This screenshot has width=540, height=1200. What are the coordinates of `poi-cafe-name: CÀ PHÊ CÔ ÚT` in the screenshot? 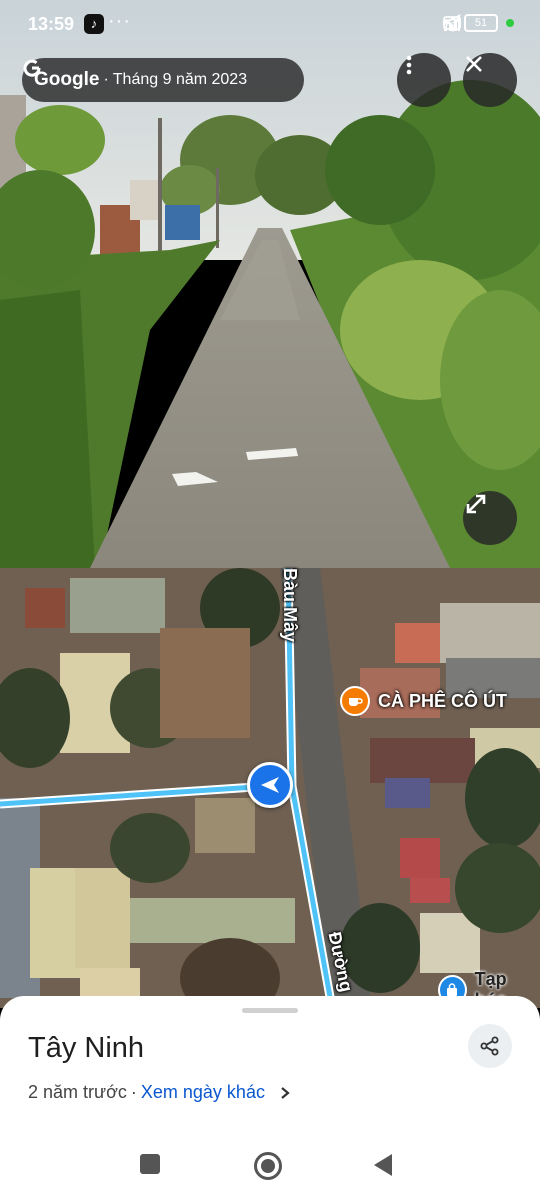 It's located at (443, 700).